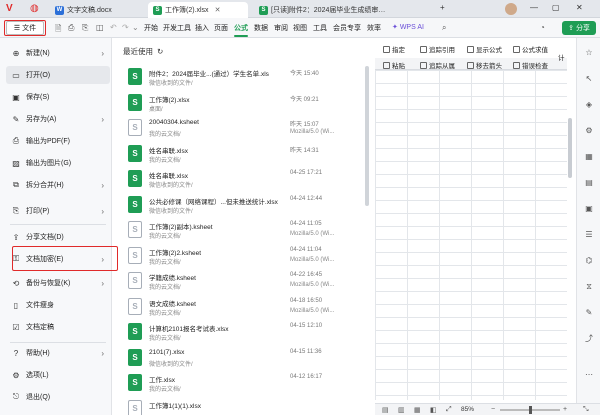  I want to click on vertical-scrollbar, so click(570, 148).